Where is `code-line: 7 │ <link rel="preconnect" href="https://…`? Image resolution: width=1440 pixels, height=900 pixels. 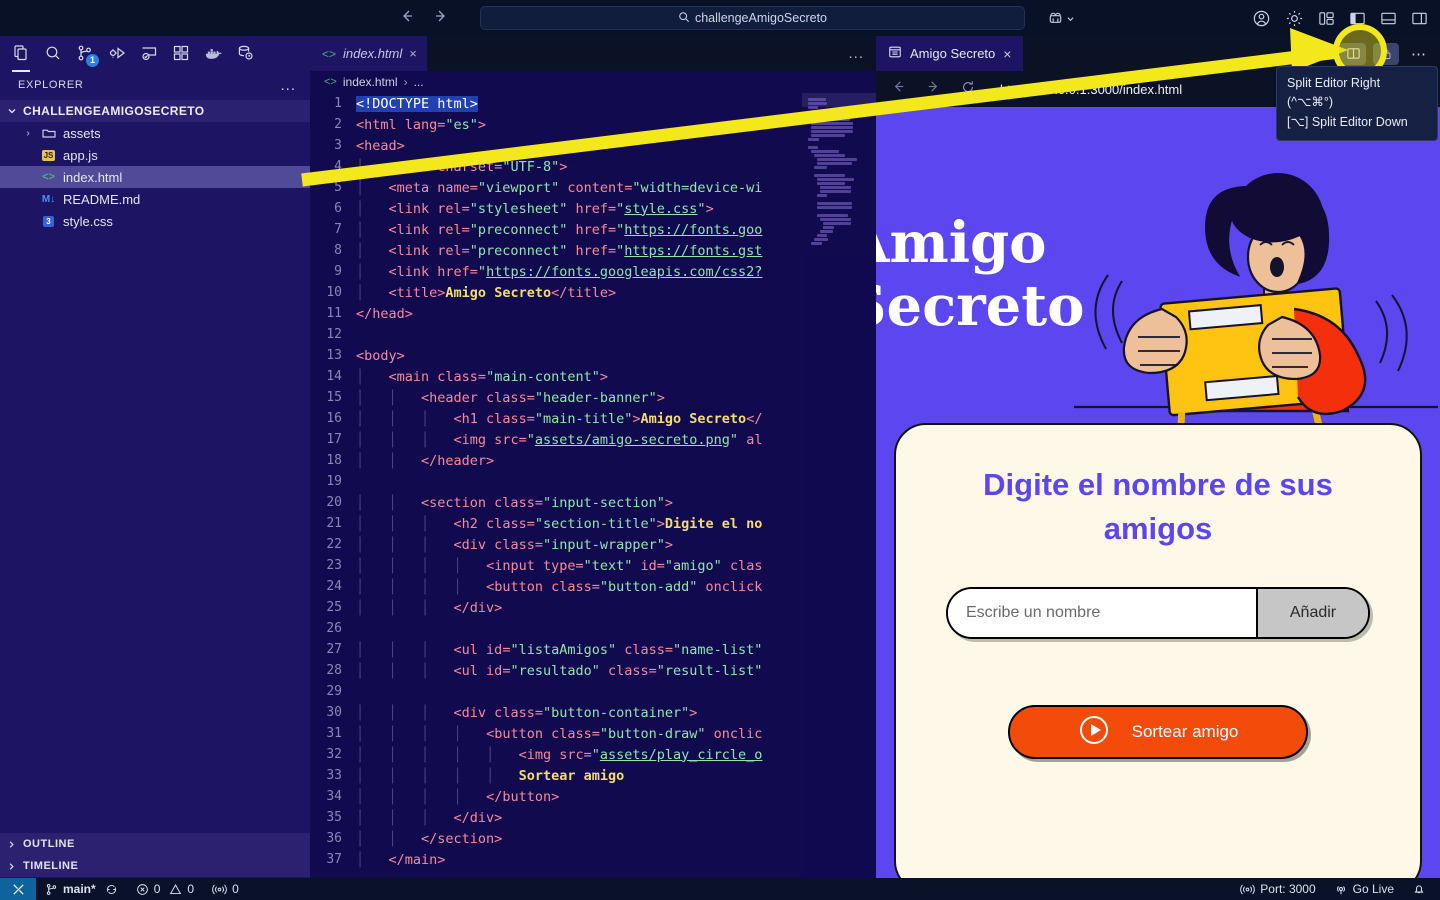
code-line: 7 │ <link rel="preconnect" href="https://… is located at coordinates (593, 229).